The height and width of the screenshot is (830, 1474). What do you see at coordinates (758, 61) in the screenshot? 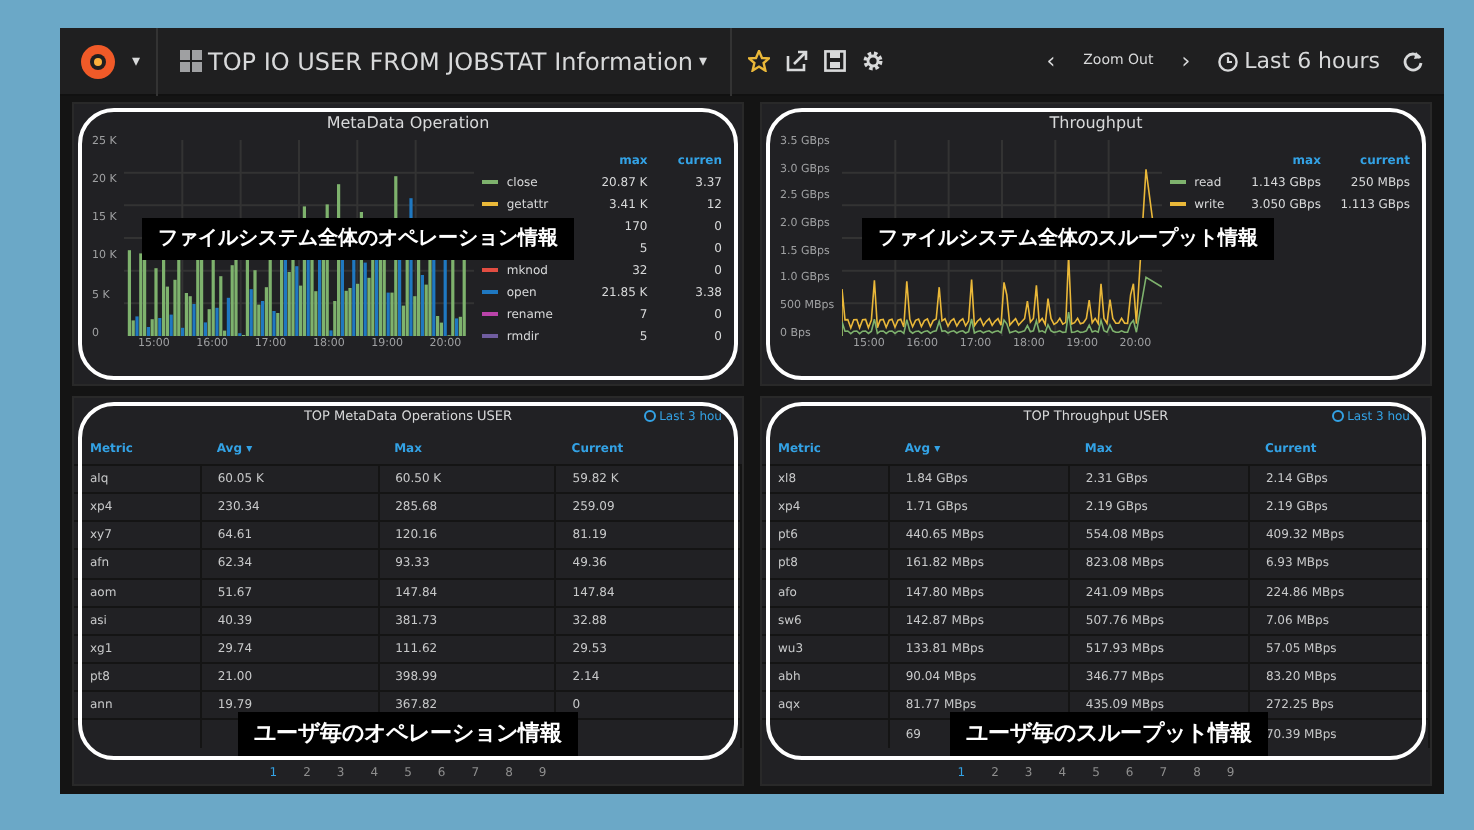
I see `star-icon` at bounding box center [758, 61].